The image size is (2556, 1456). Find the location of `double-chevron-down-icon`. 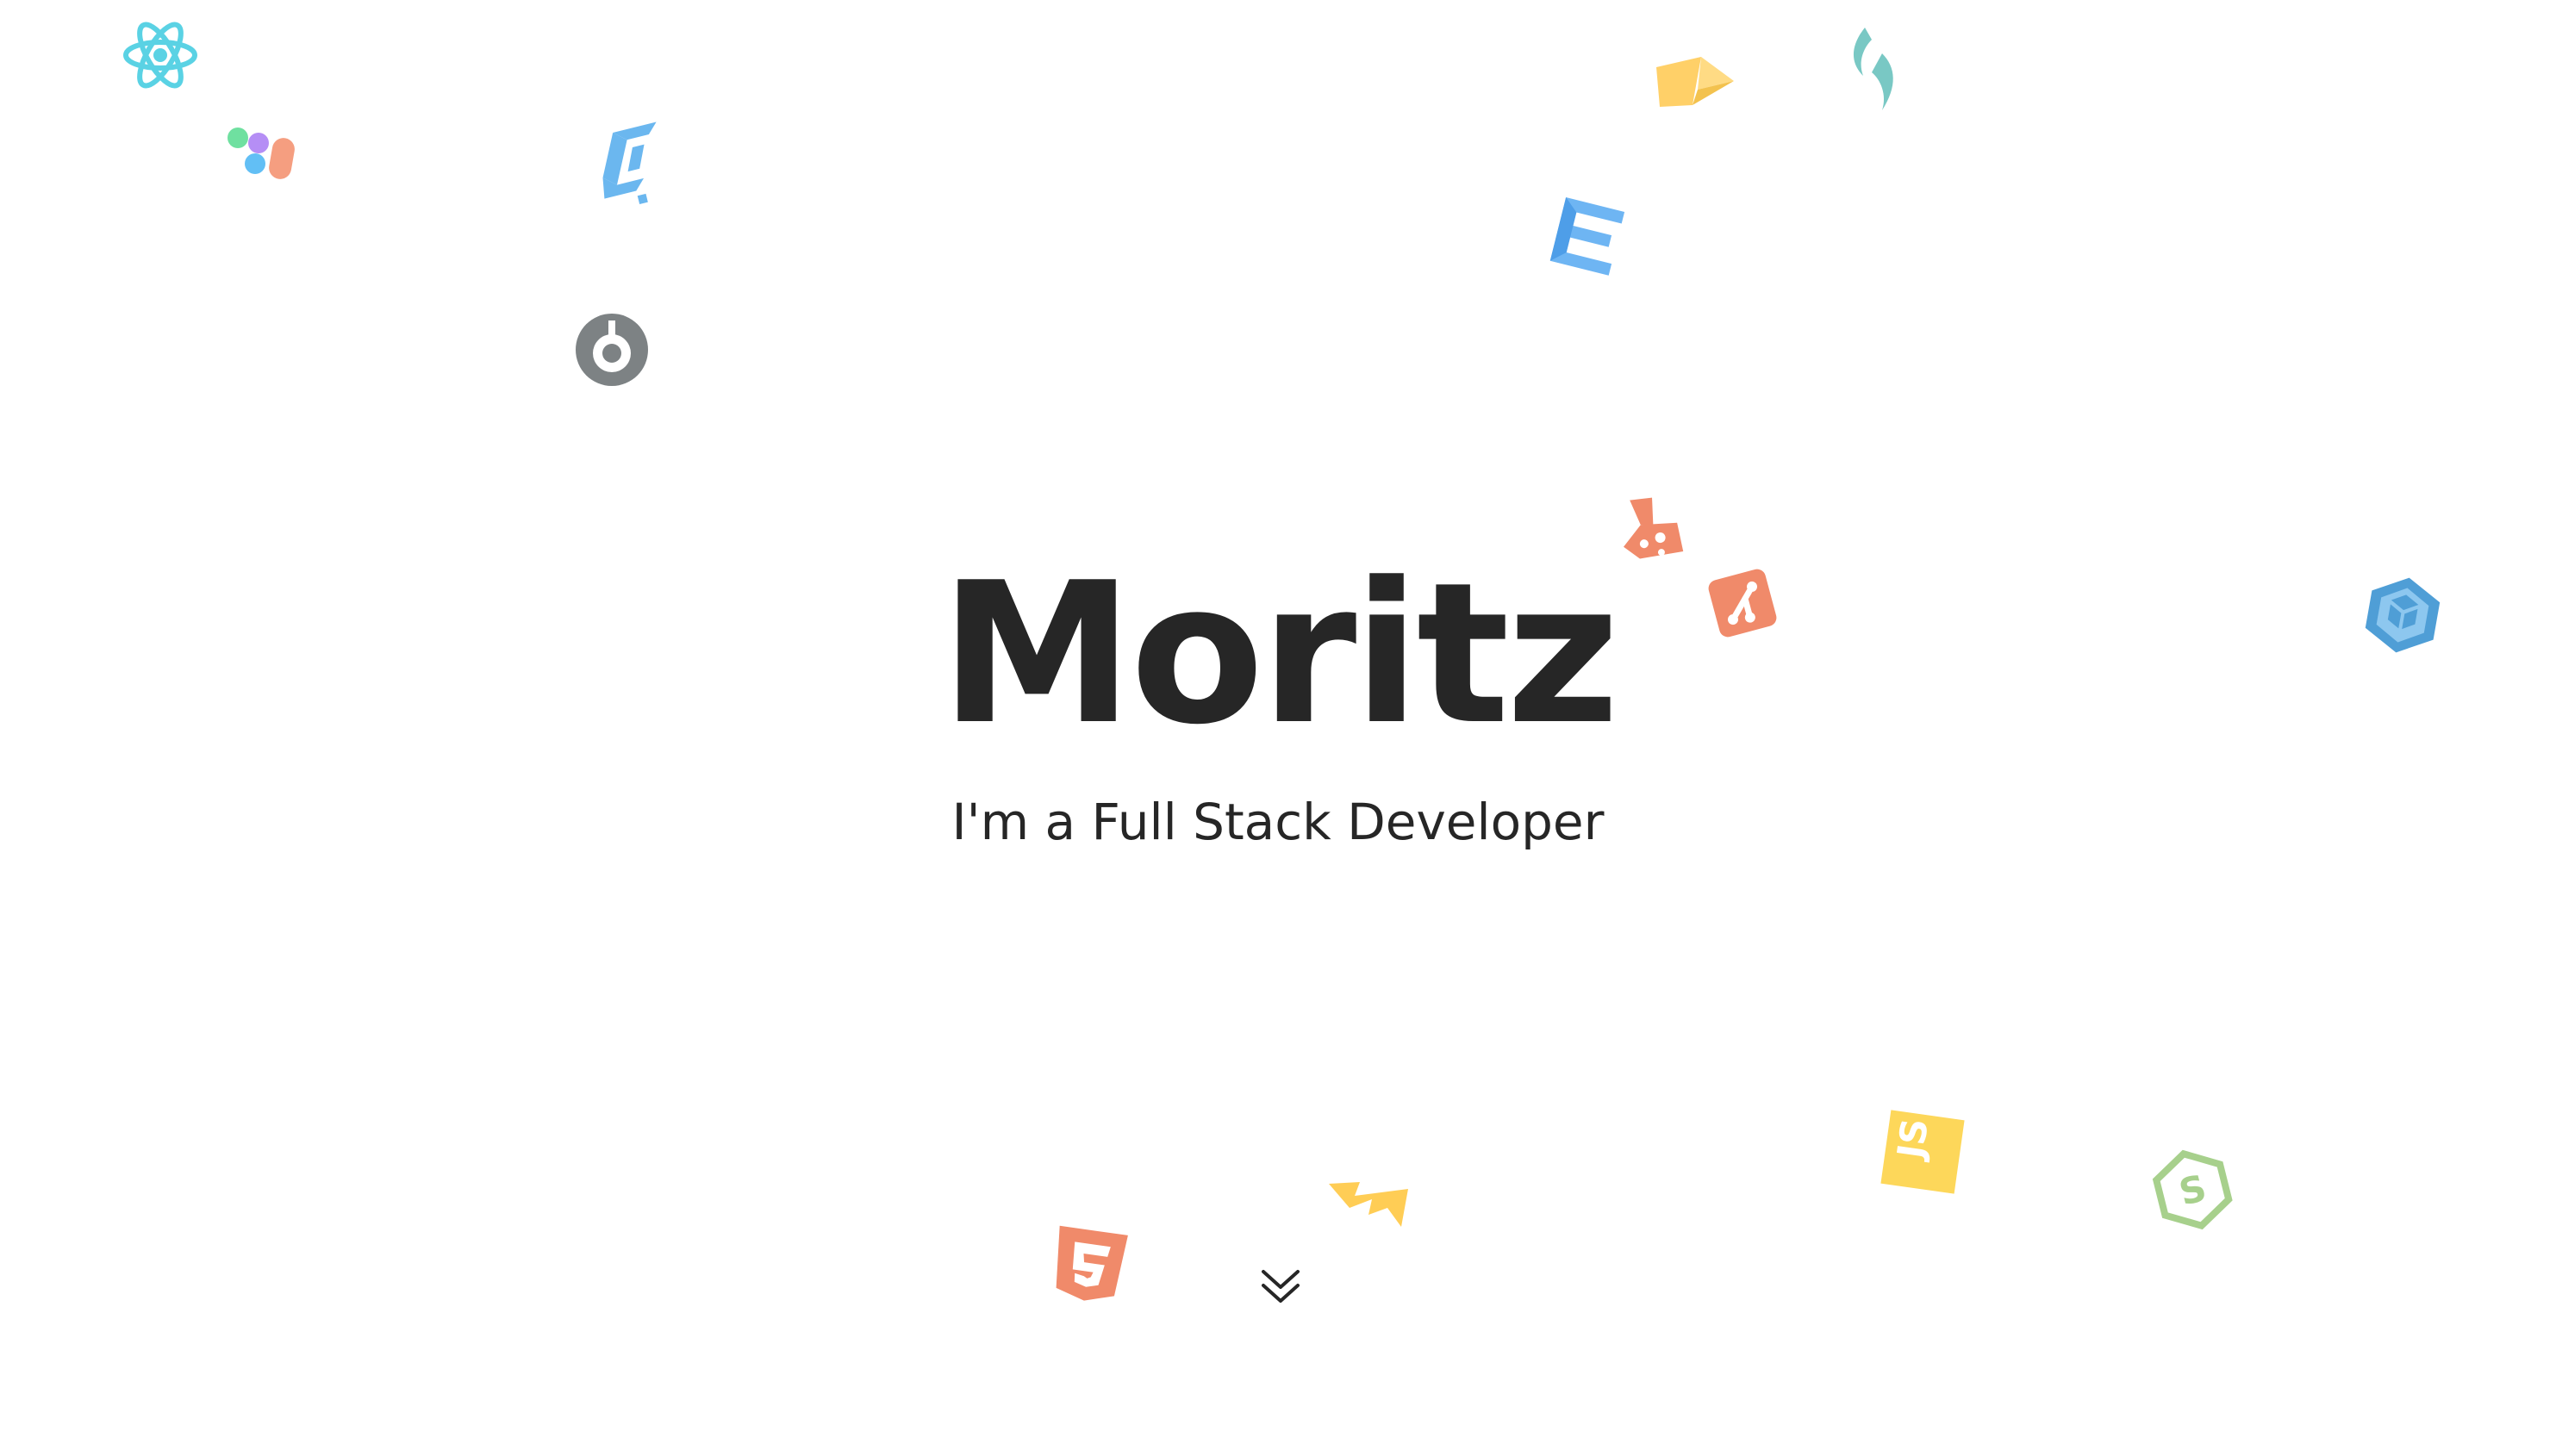

double-chevron-down-icon is located at coordinates (1281, 1287).